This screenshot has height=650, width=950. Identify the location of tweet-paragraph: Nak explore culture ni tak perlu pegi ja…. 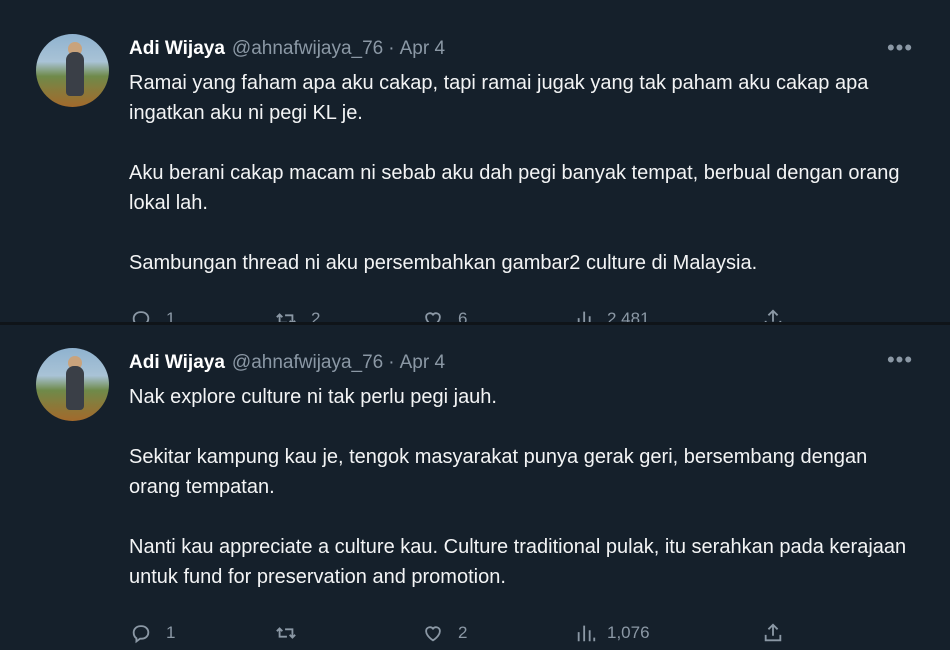
(313, 397).